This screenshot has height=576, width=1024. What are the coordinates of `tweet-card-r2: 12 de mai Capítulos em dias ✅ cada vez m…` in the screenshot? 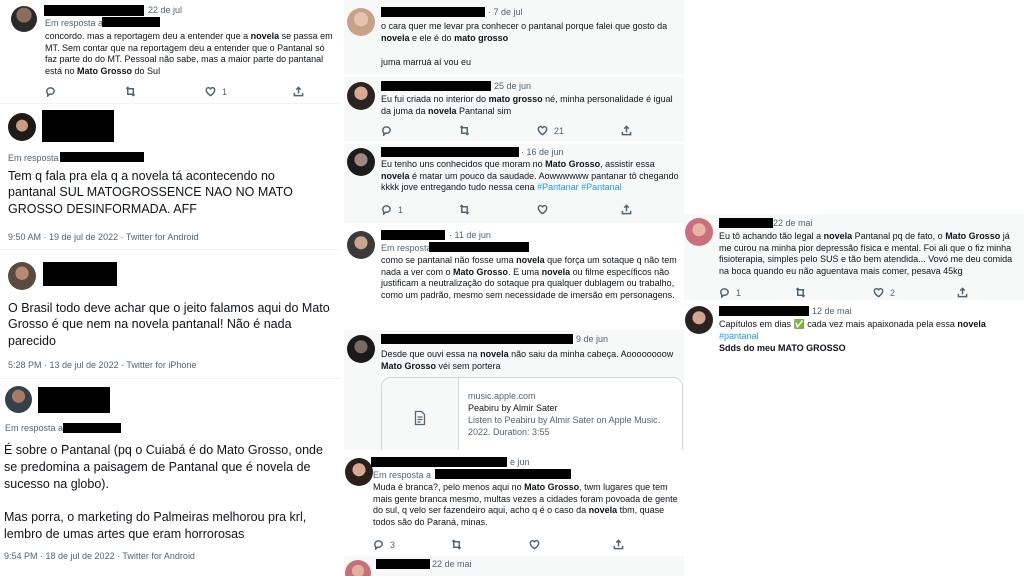 It's located at (854, 330).